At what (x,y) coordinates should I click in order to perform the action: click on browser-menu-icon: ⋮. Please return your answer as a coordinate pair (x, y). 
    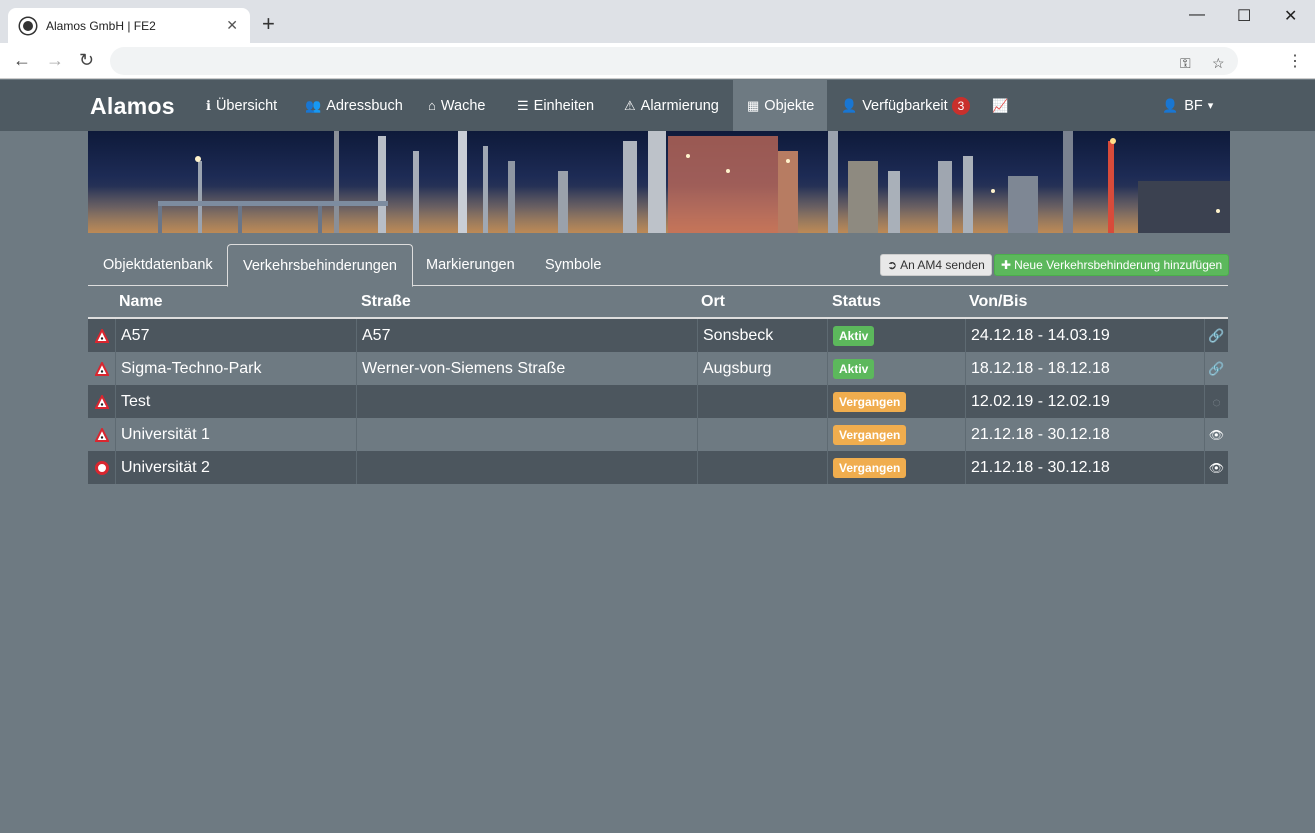
    Looking at the image, I should click on (1295, 61).